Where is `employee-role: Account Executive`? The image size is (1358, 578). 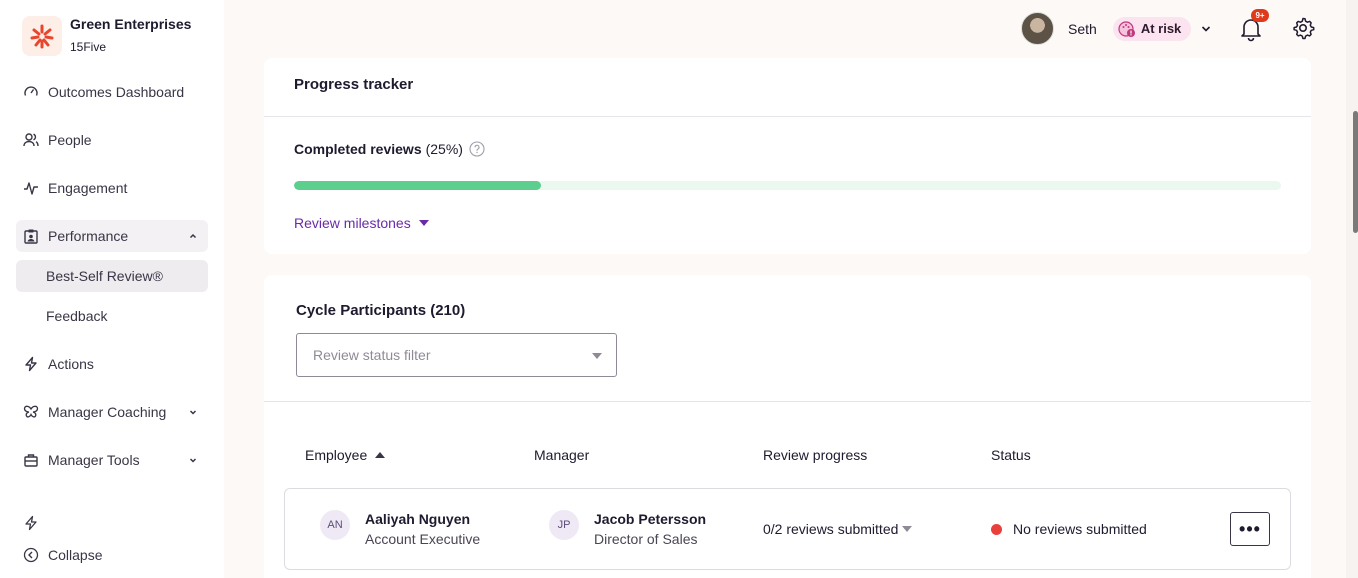
employee-role: Account Executive is located at coordinates (423, 539).